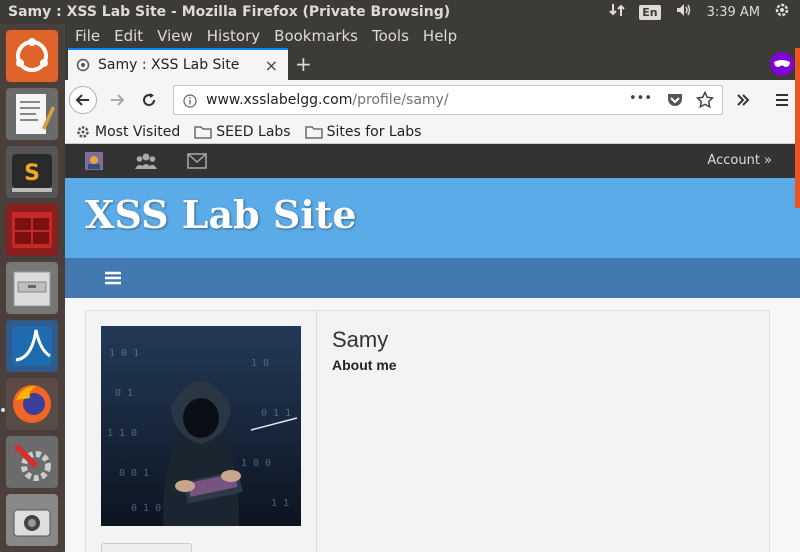 The image size is (800, 552). I want to click on profile-name: Samy, so click(360, 339).